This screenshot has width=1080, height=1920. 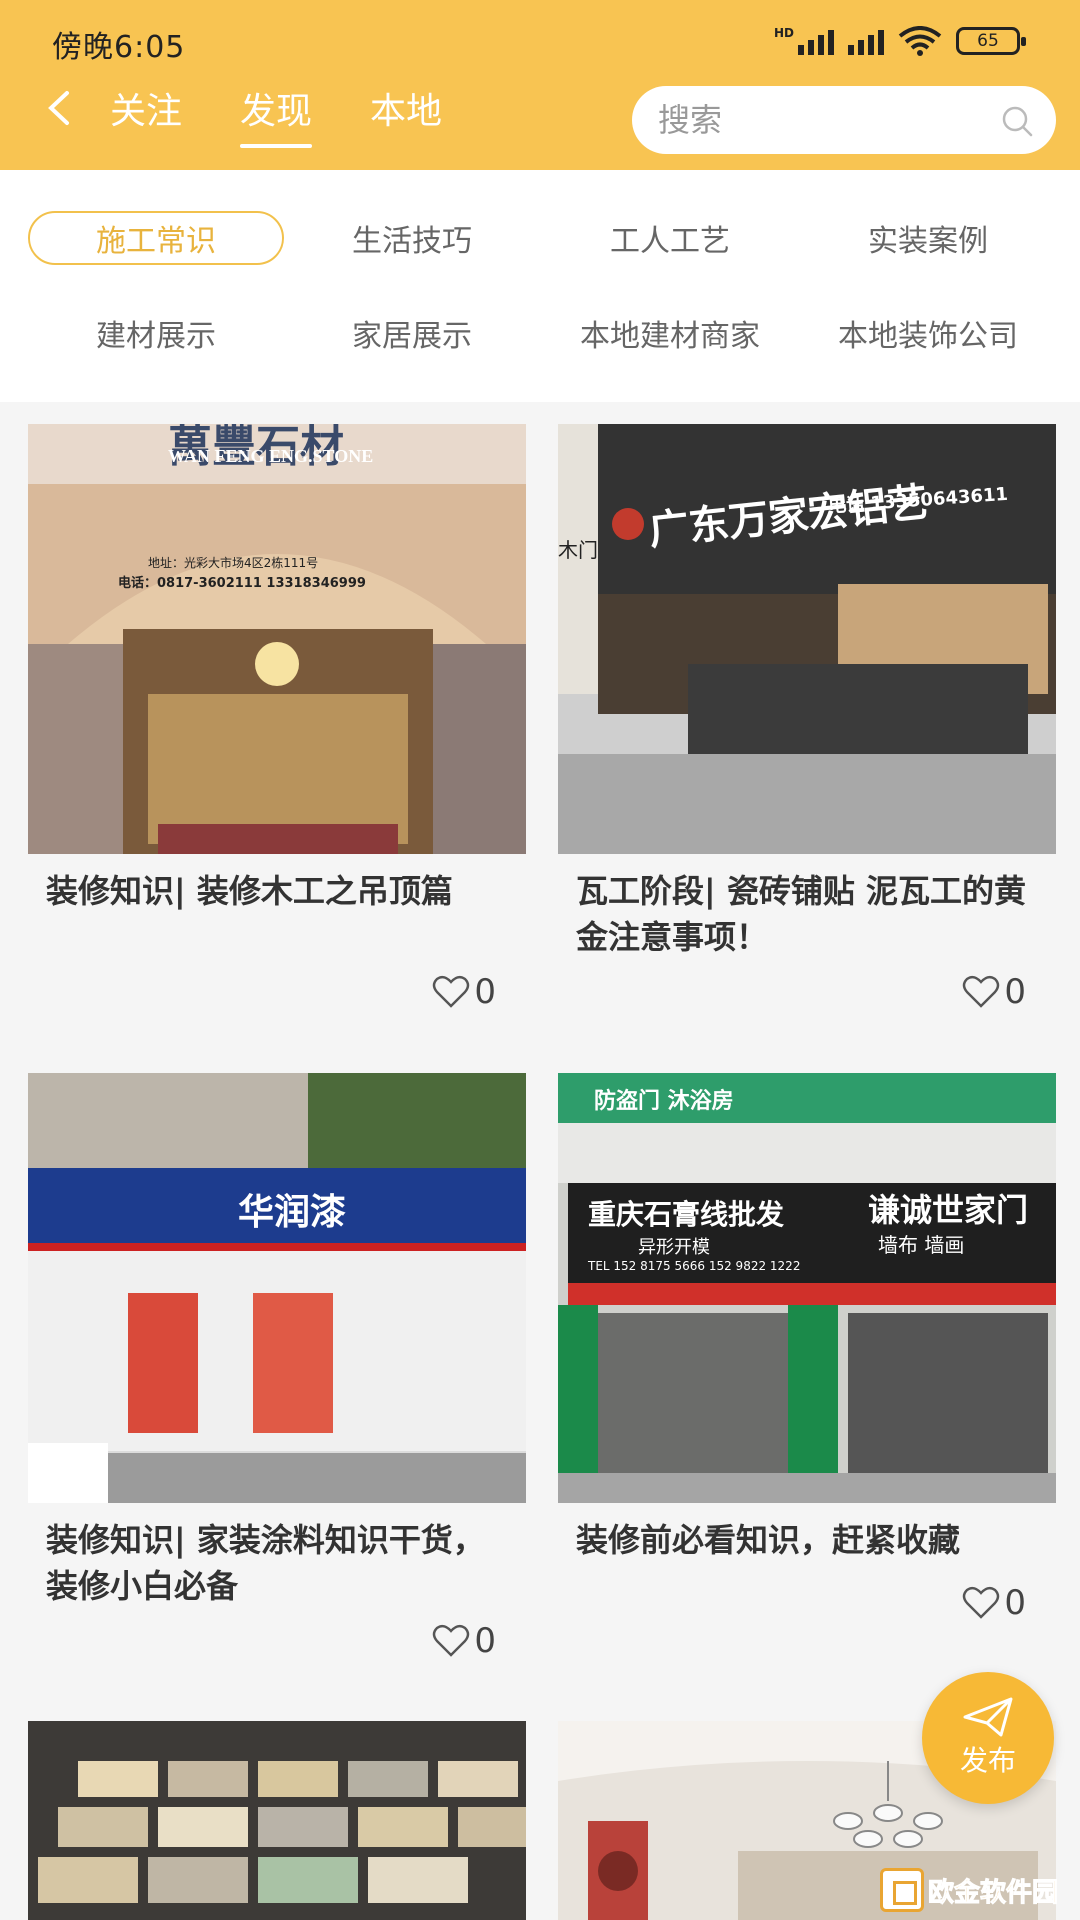 I want to click on store-photo-paint, so click(x=277, y=1288).